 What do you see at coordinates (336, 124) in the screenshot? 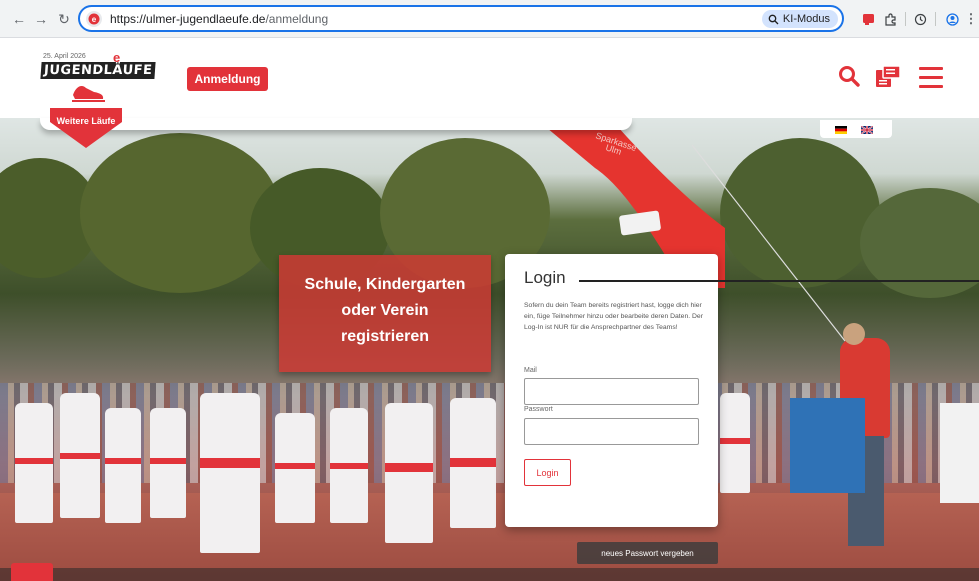
I see `header-bottom-edge` at bounding box center [336, 124].